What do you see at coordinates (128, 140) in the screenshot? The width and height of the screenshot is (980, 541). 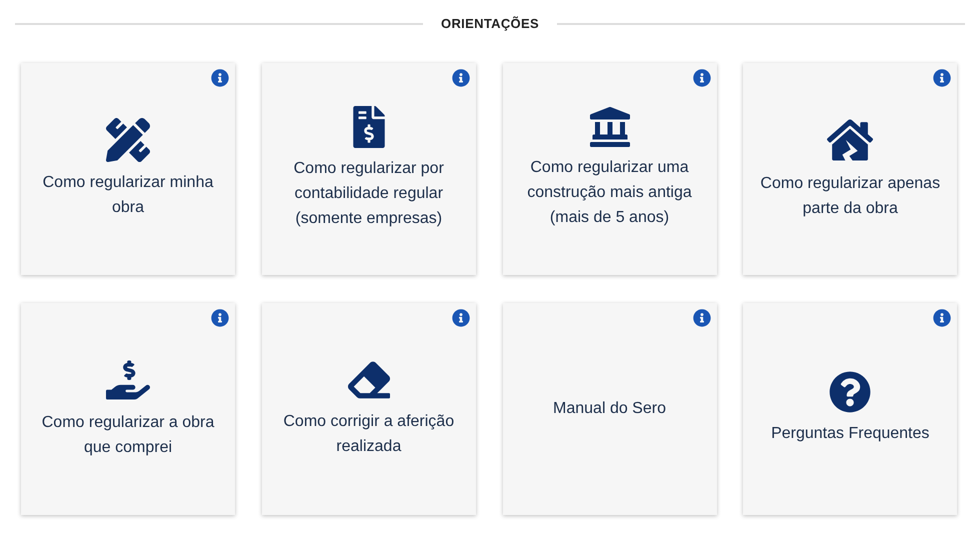 I see `pencil-ruler-icon` at bounding box center [128, 140].